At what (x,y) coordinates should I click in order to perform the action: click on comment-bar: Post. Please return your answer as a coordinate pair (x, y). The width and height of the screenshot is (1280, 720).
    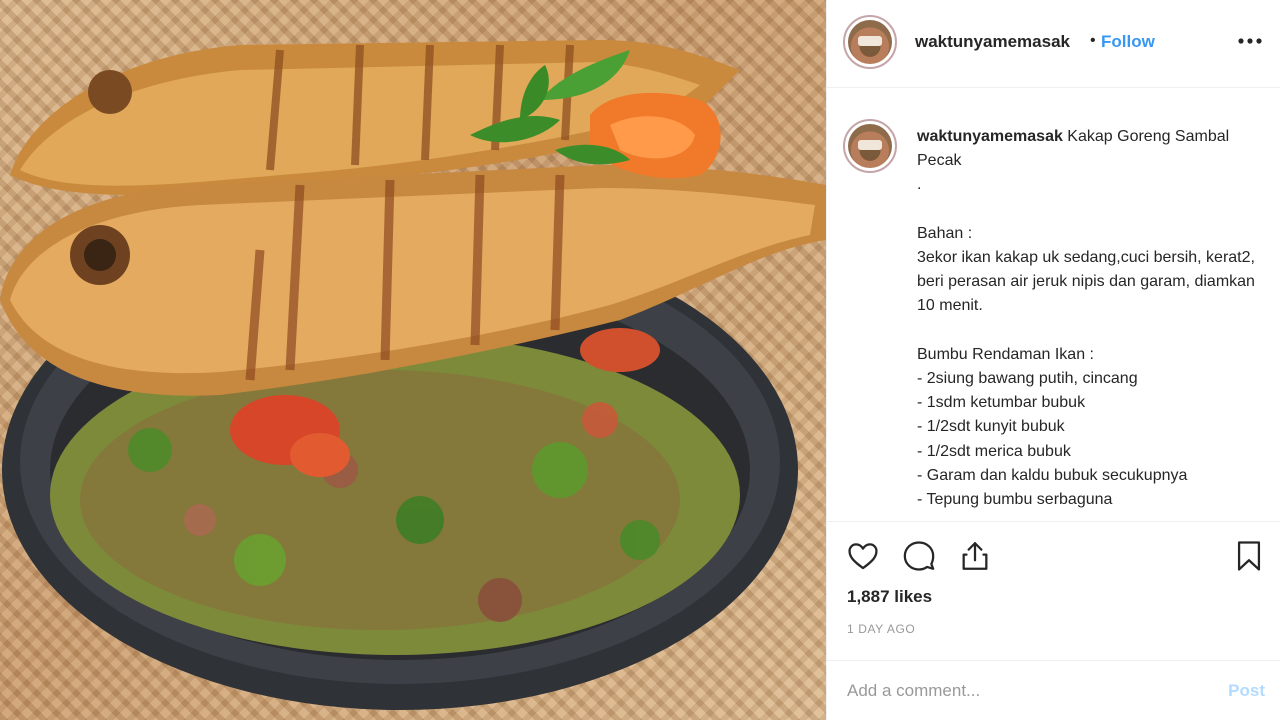
    Looking at the image, I should click on (1053, 690).